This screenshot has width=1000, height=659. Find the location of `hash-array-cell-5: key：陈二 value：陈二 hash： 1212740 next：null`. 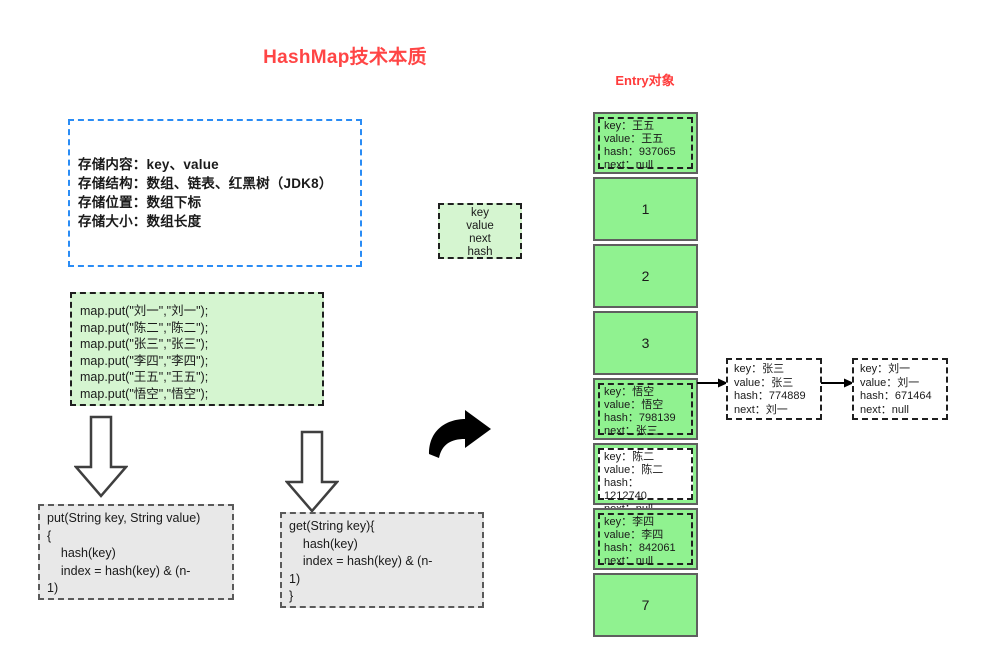

hash-array-cell-5: key：陈二 value：陈二 hash： 1212740 next：null is located at coordinates (645, 479).